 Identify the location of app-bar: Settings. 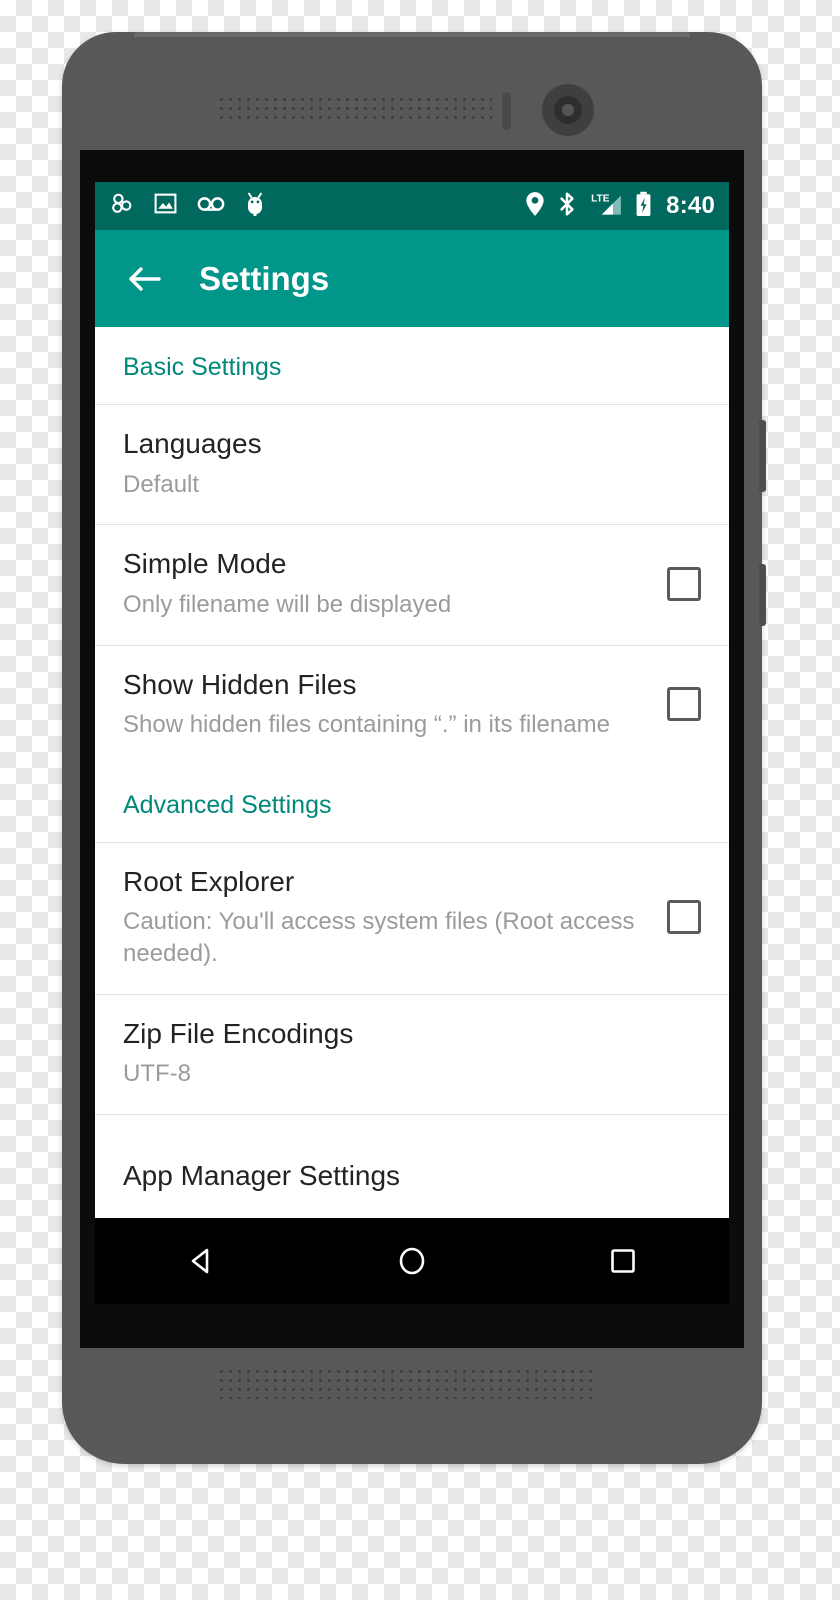
(412, 278).